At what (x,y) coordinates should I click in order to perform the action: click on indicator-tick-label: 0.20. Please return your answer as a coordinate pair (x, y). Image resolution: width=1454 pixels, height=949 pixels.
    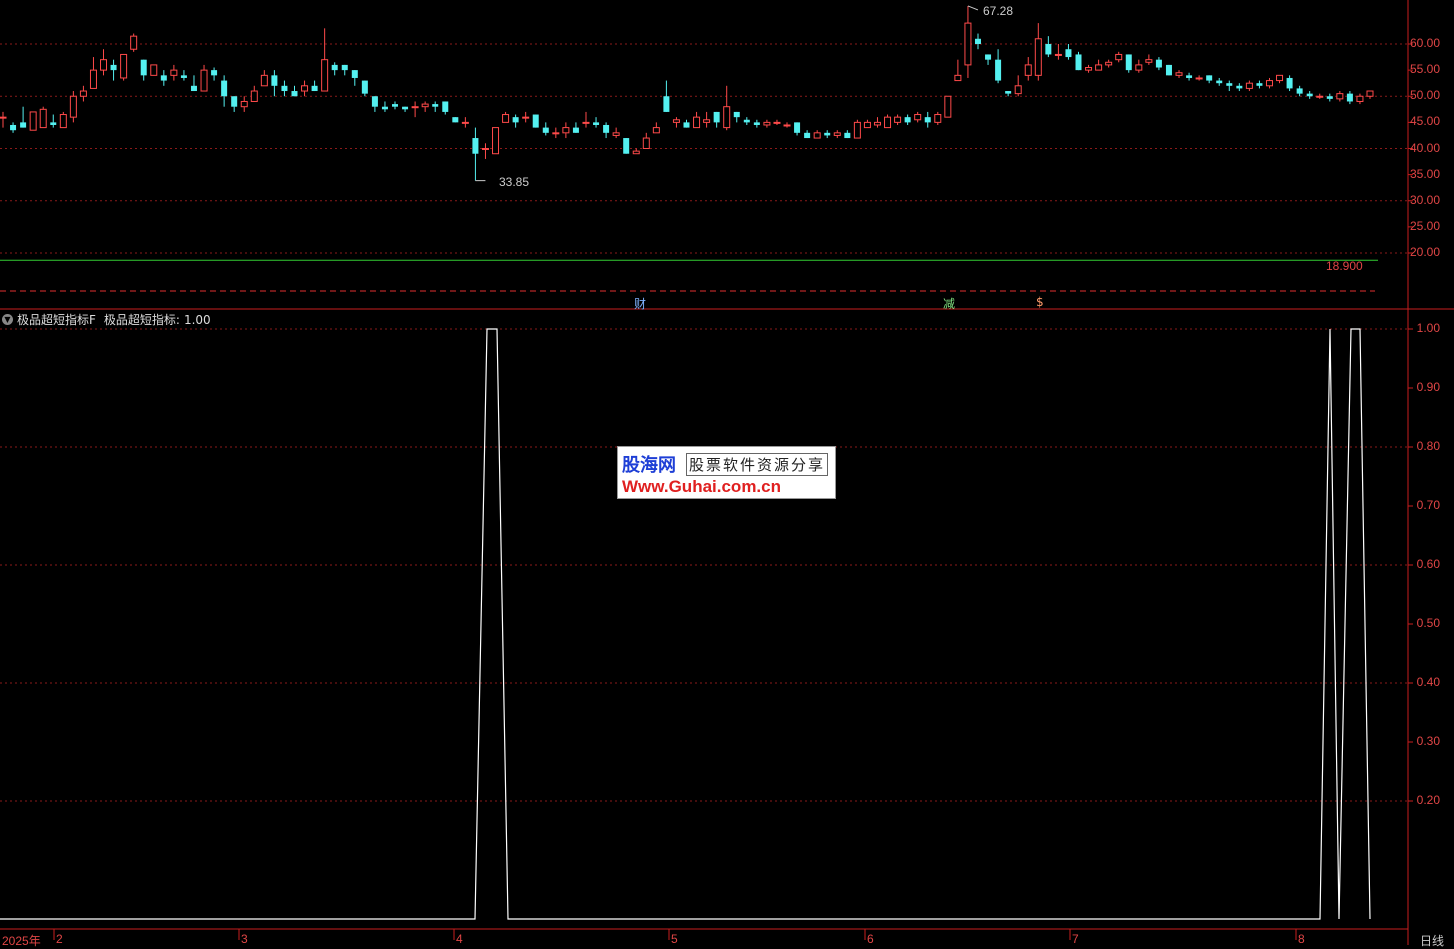
    Looking at the image, I should click on (1428, 800).